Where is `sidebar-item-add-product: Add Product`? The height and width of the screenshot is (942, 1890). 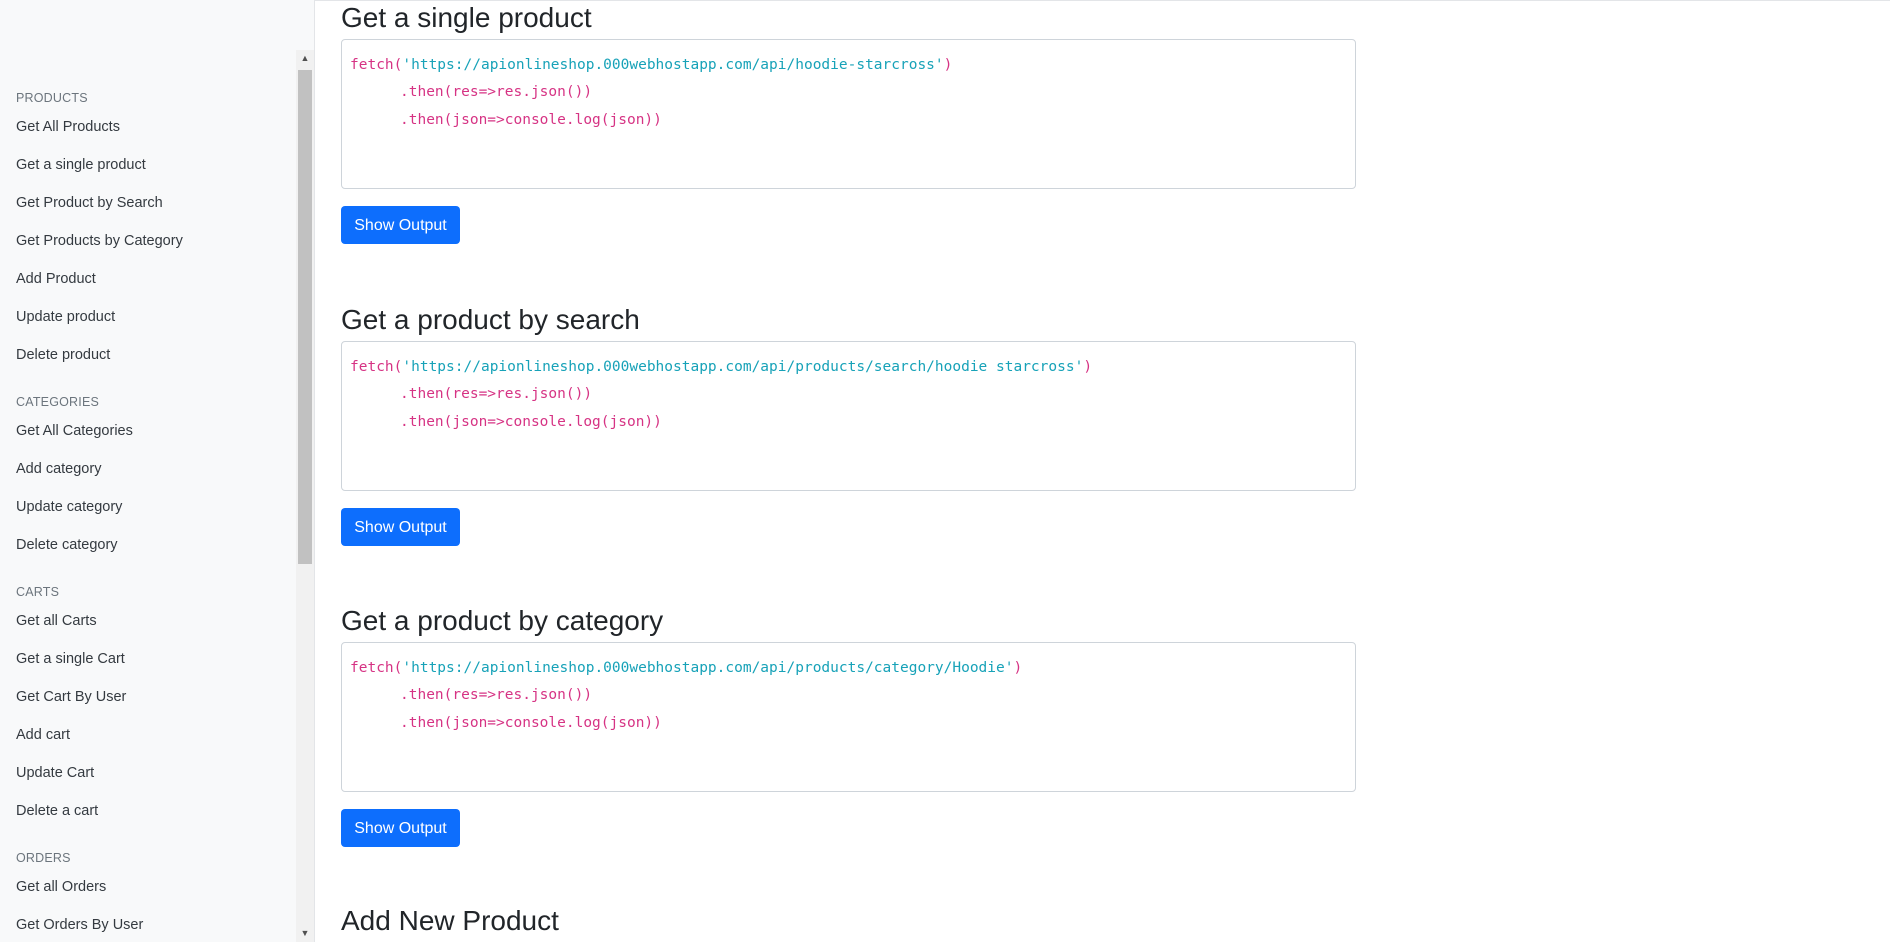 sidebar-item-add-product: Add Product is located at coordinates (154, 283).